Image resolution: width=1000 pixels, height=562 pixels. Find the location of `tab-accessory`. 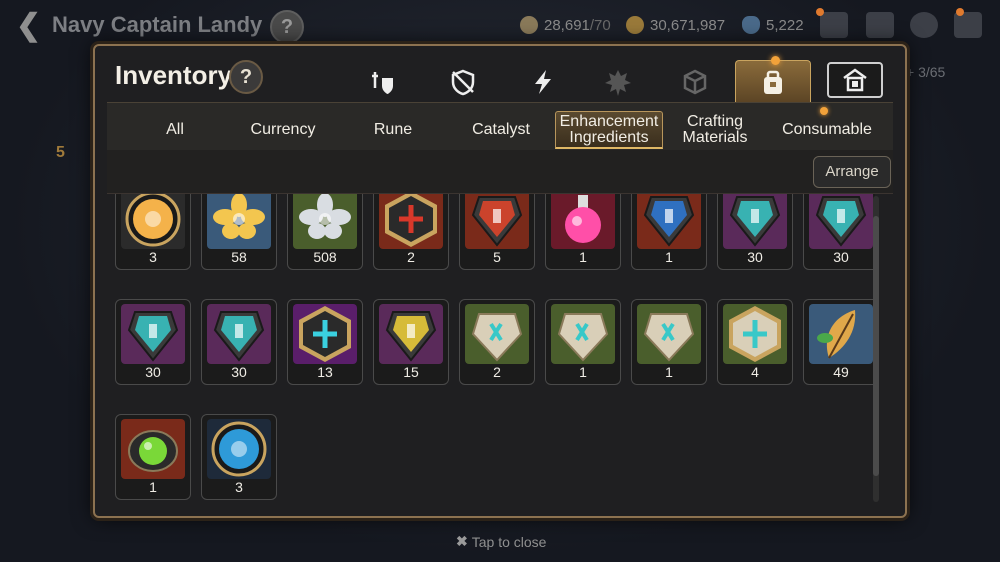

tab-accessory is located at coordinates (463, 82).